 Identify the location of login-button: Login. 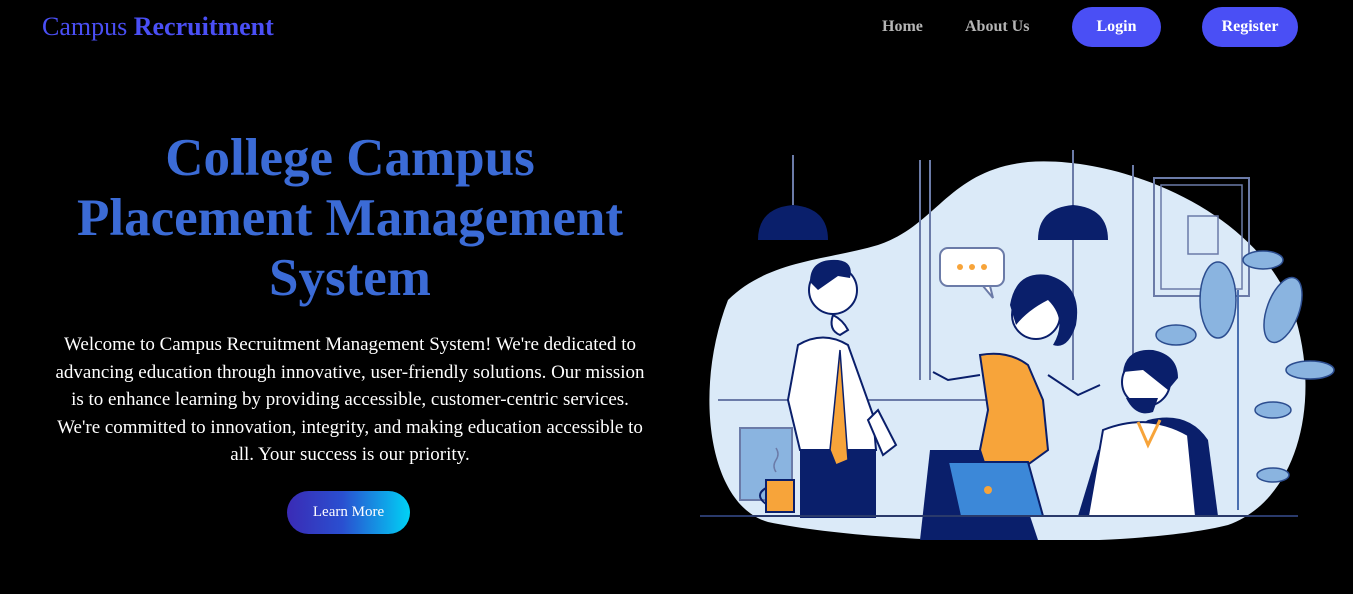
(1116, 27).